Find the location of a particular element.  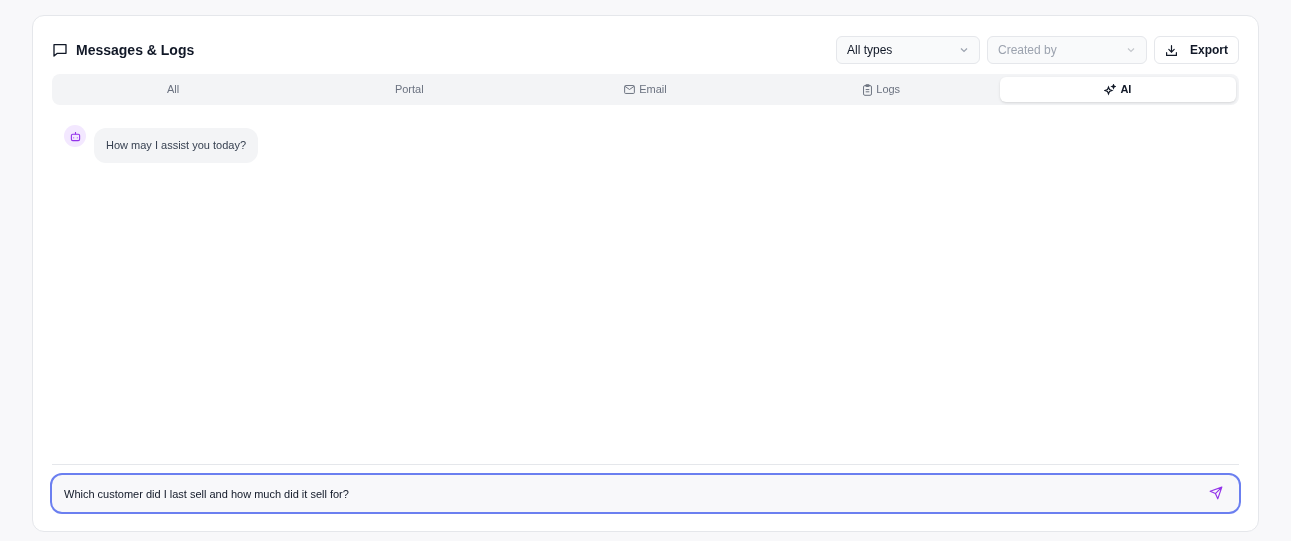

message-input: Which customer did I last sell and how much did it sell for? is located at coordinates (645, 493).